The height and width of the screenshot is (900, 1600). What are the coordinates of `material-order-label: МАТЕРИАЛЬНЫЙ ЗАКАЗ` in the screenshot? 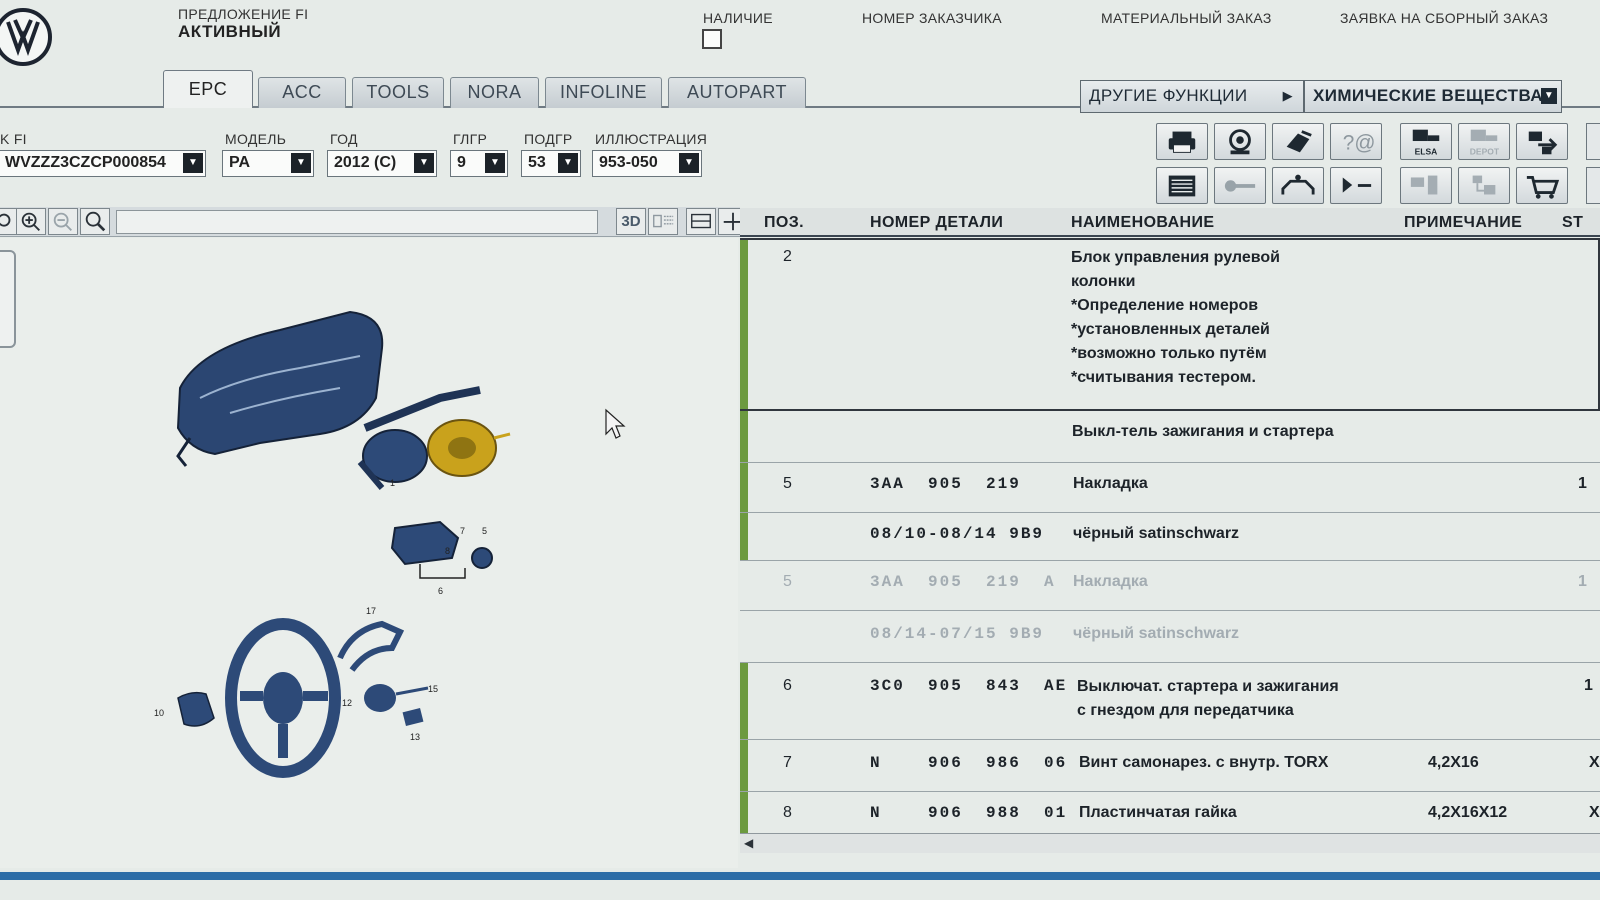 It's located at (1186, 18).